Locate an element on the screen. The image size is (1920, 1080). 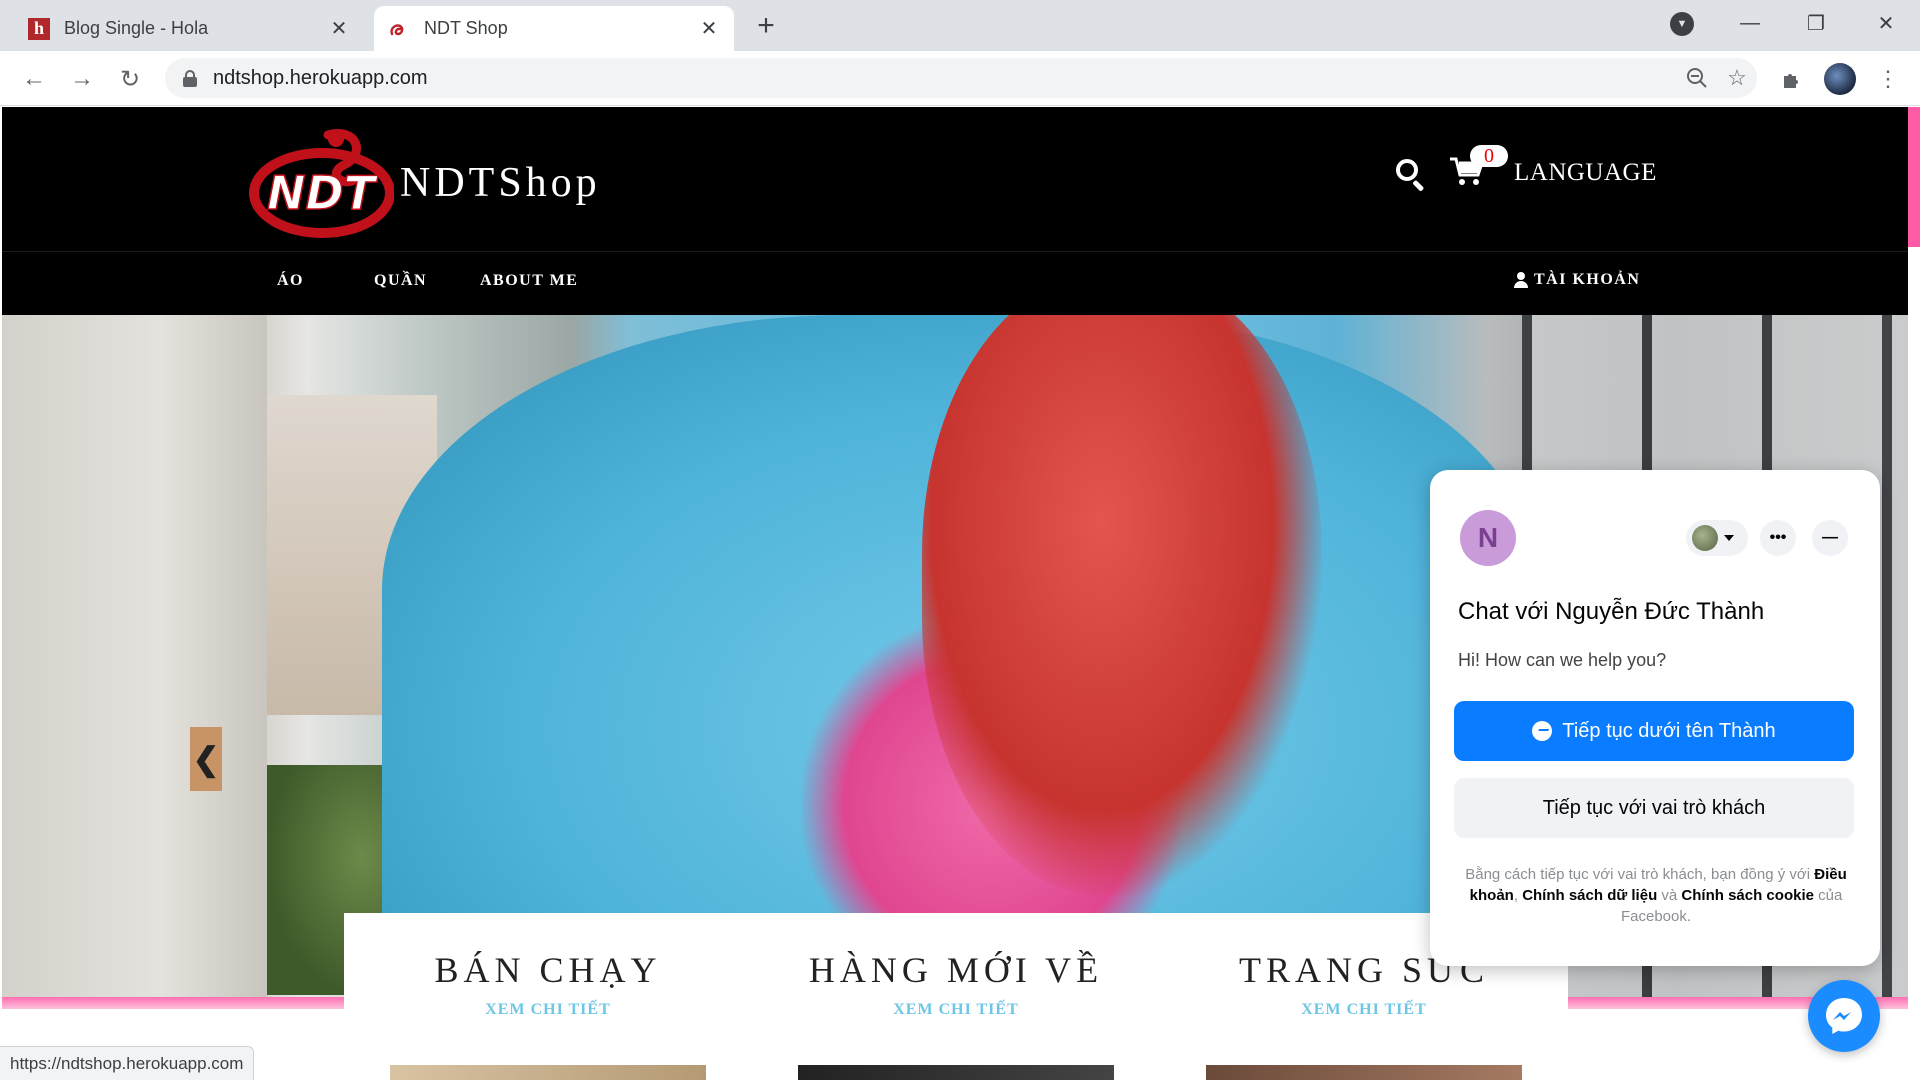
minimize-button: — is located at coordinates (1750, 23).